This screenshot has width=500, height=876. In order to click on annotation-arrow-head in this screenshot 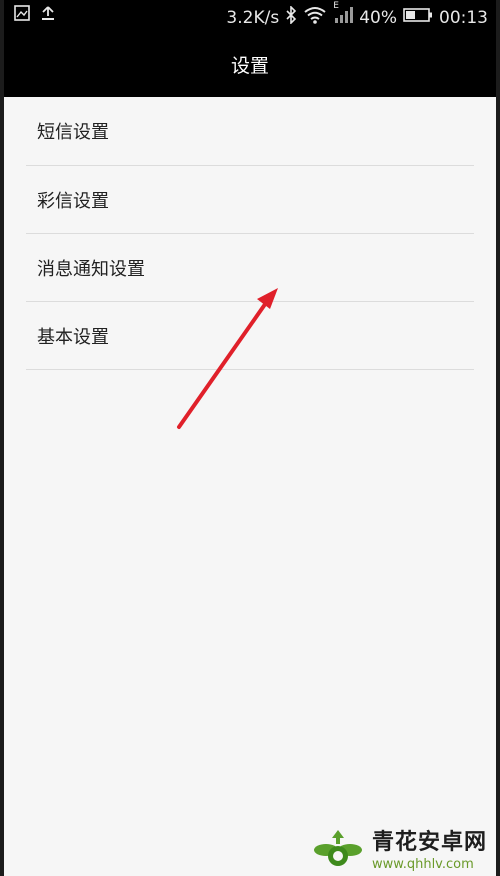, I will do `click(267, 298)`.